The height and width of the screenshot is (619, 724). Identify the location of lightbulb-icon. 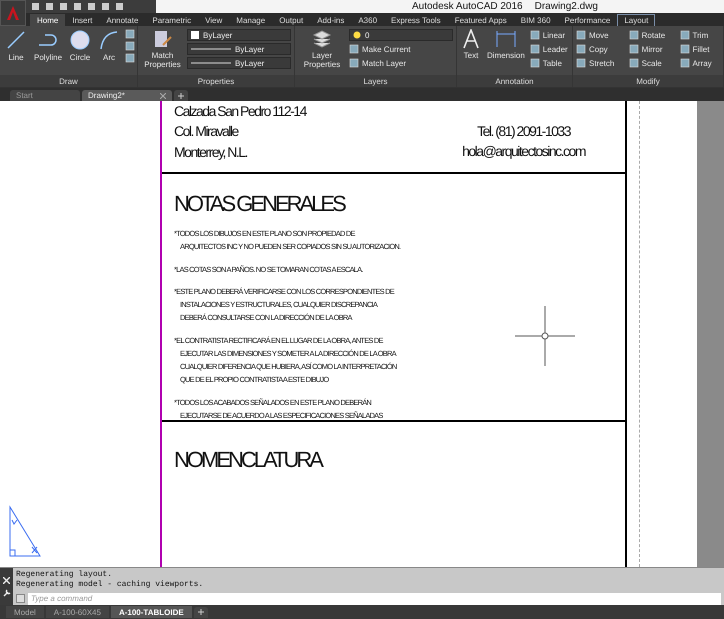
(357, 35).